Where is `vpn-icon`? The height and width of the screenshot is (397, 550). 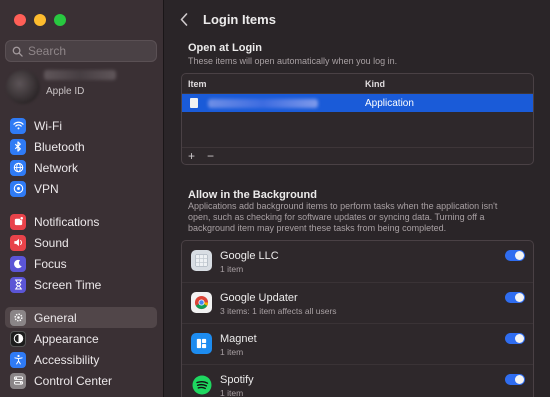
vpn-icon is located at coordinates (18, 188).